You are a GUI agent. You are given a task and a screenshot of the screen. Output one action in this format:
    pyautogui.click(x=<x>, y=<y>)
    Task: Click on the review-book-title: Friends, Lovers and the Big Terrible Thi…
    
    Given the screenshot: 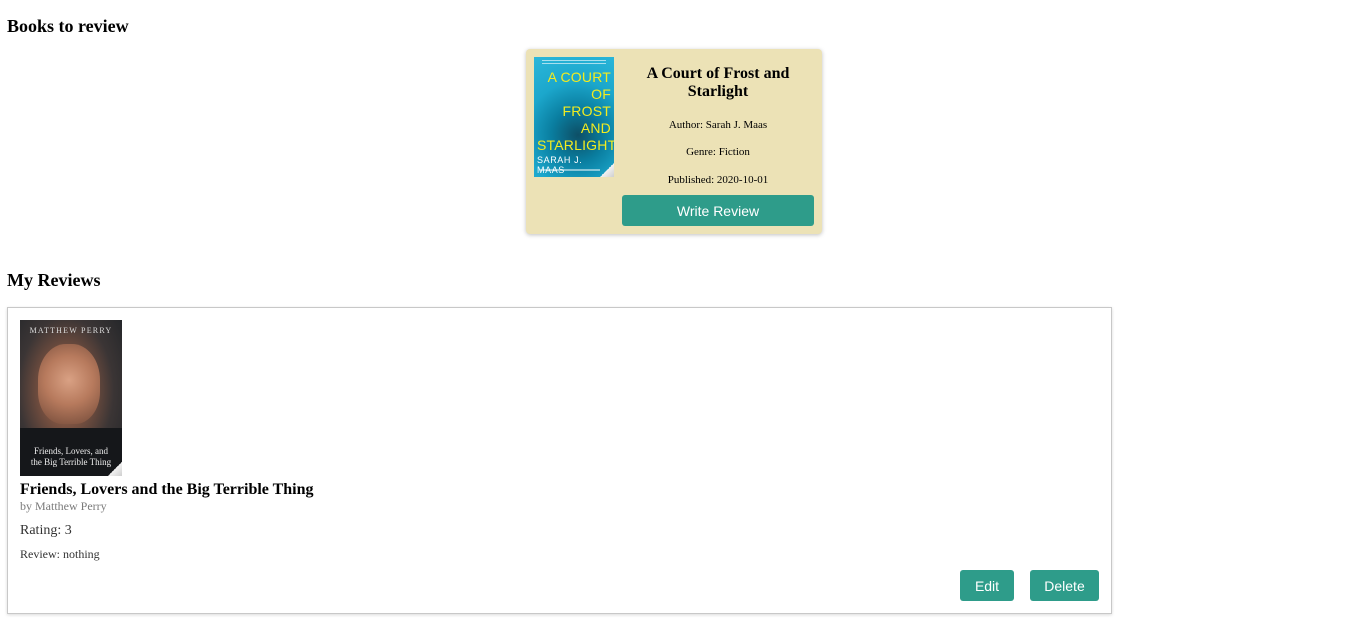 What is the action you would take?
    pyautogui.click(x=167, y=489)
    